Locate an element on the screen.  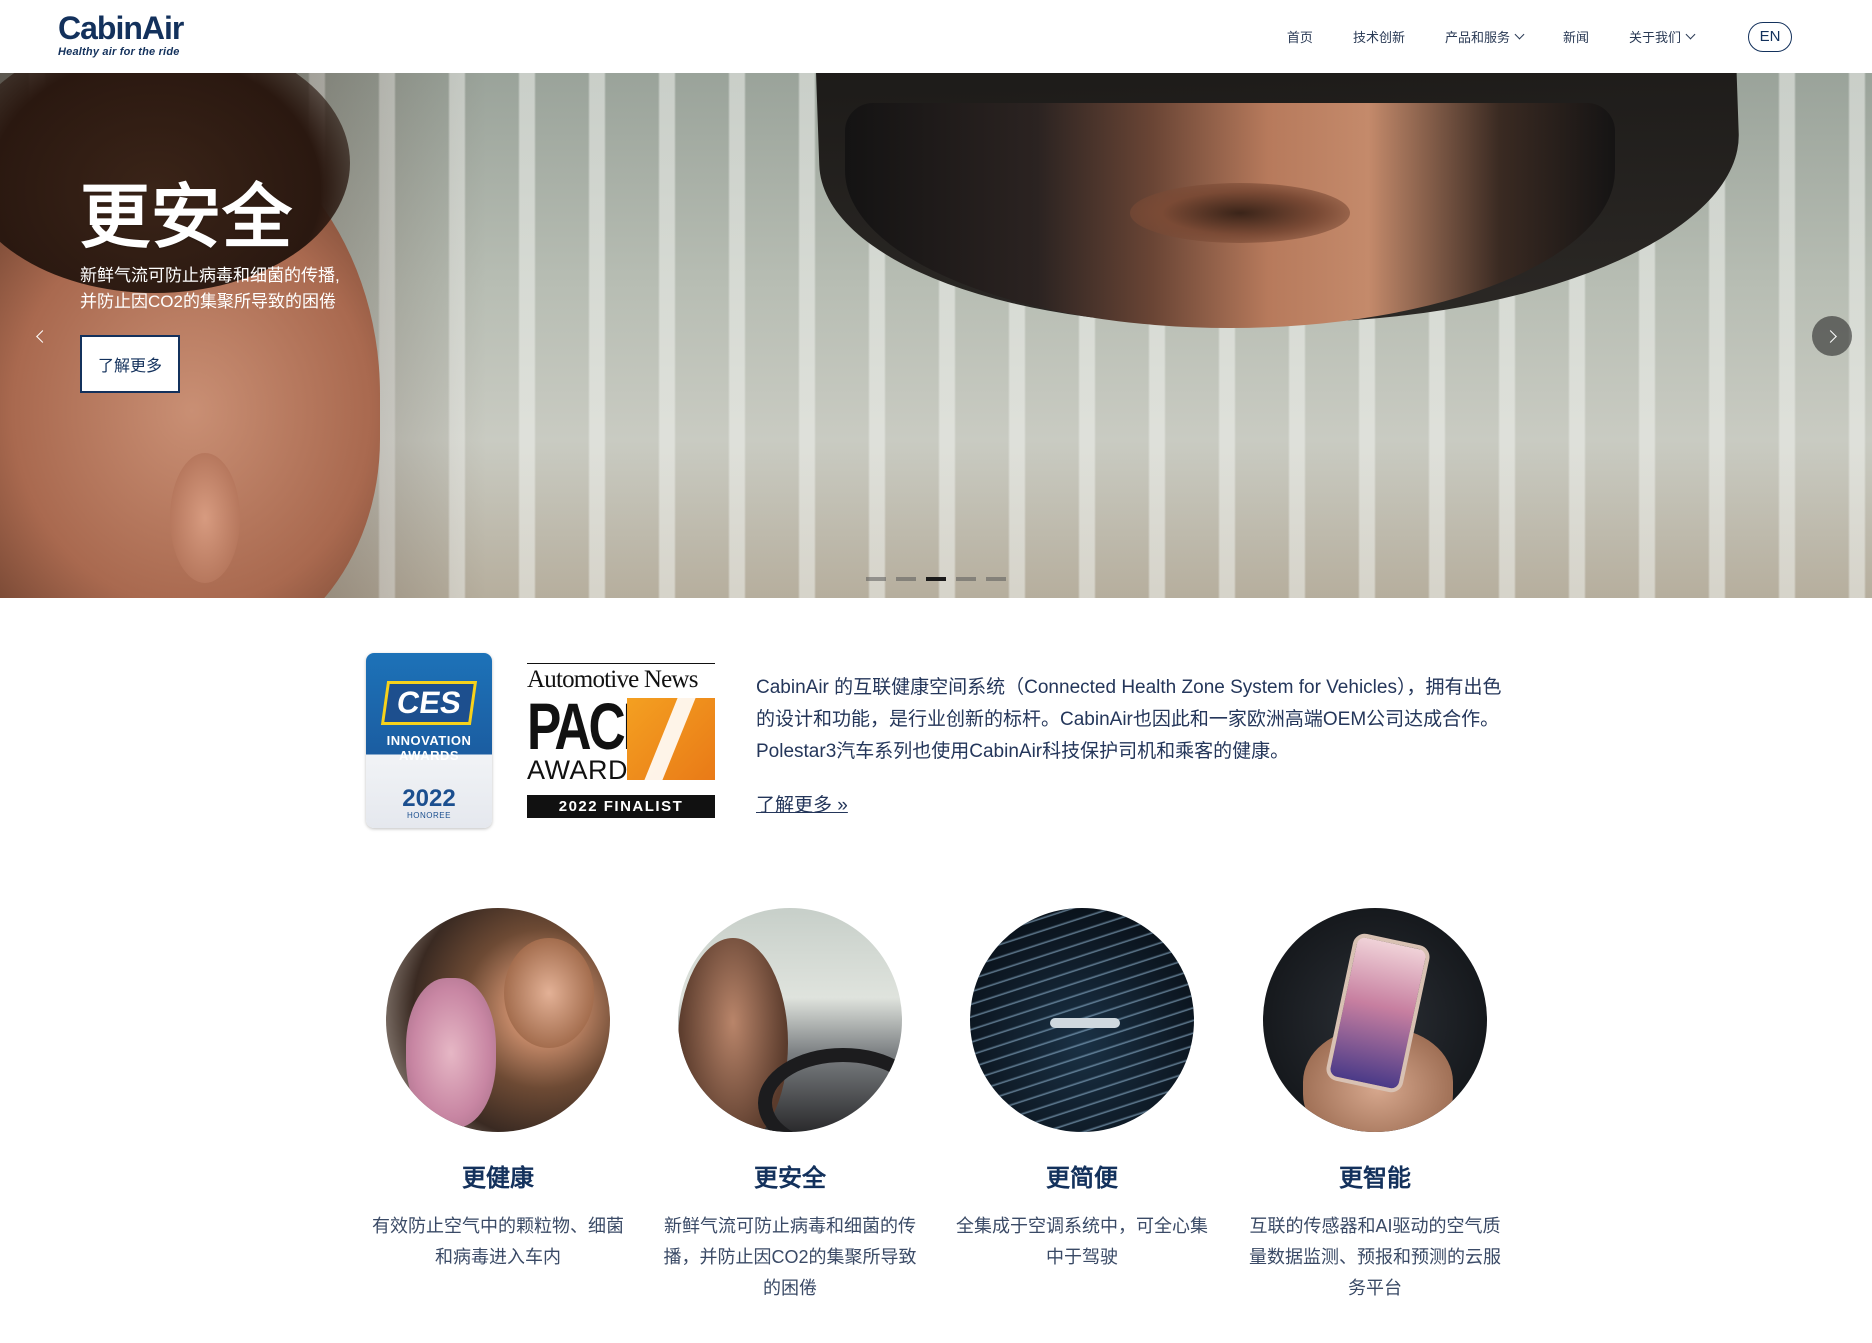
feature-card-healthier: 更健康 有效防止空气中的颗粒物、细菌和病毒进入车内 is located at coordinates (498, 1090).